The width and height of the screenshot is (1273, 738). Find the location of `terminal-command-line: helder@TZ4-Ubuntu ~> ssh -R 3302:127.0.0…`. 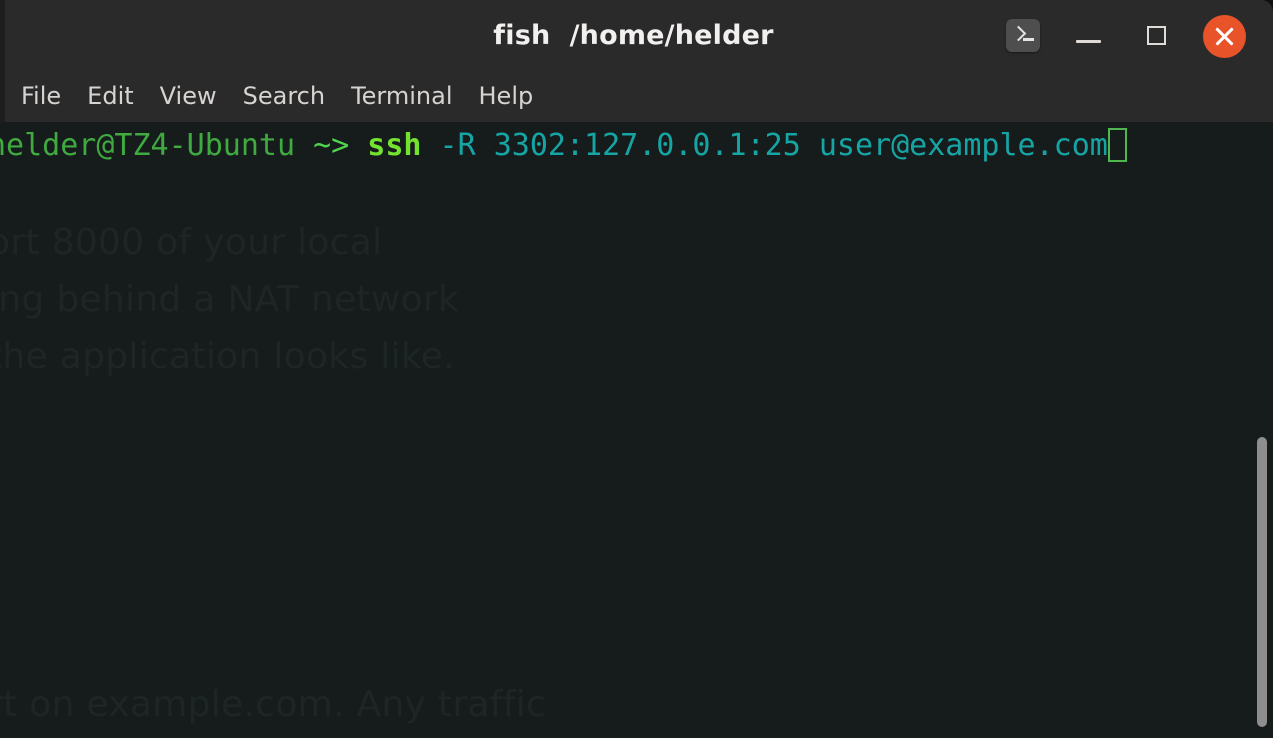

terminal-command-line: helder@TZ4-Ubuntu ~> ssh -R 3302:127.0.0… is located at coordinates (563, 146).